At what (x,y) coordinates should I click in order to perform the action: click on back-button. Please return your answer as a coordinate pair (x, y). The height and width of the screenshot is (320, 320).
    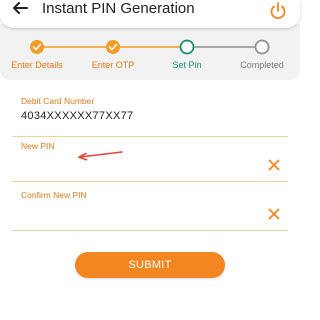
    Looking at the image, I should click on (20, 9).